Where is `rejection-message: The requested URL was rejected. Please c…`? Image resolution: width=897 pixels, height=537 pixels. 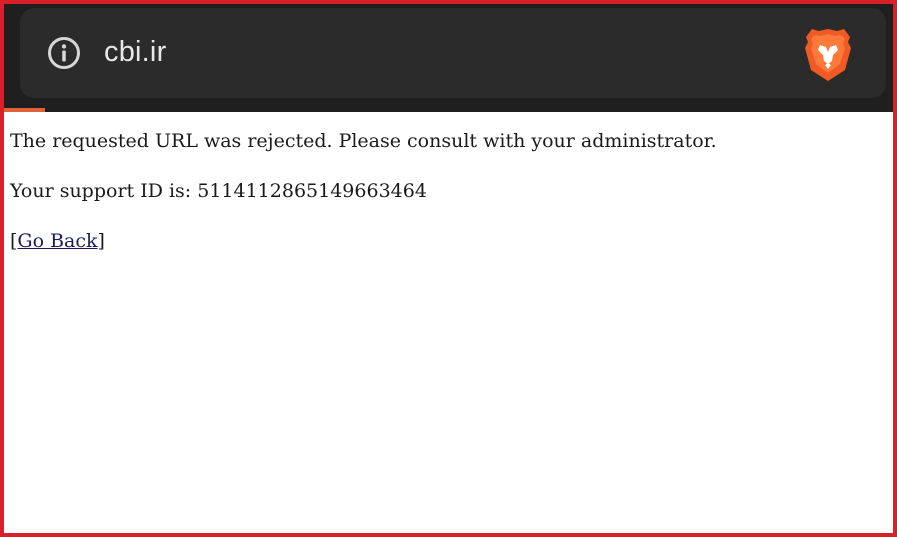
rejection-message: The requested URL was rejected. Please c… is located at coordinates (363, 141).